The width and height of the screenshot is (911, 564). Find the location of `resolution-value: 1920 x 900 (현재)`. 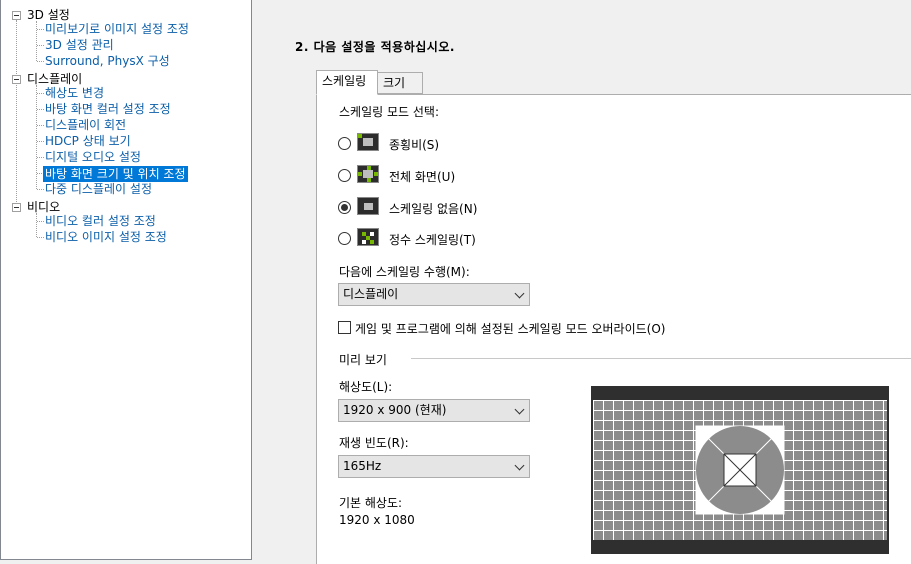

resolution-value: 1920 x 900 (현재) is located at coordinates (395, 410).